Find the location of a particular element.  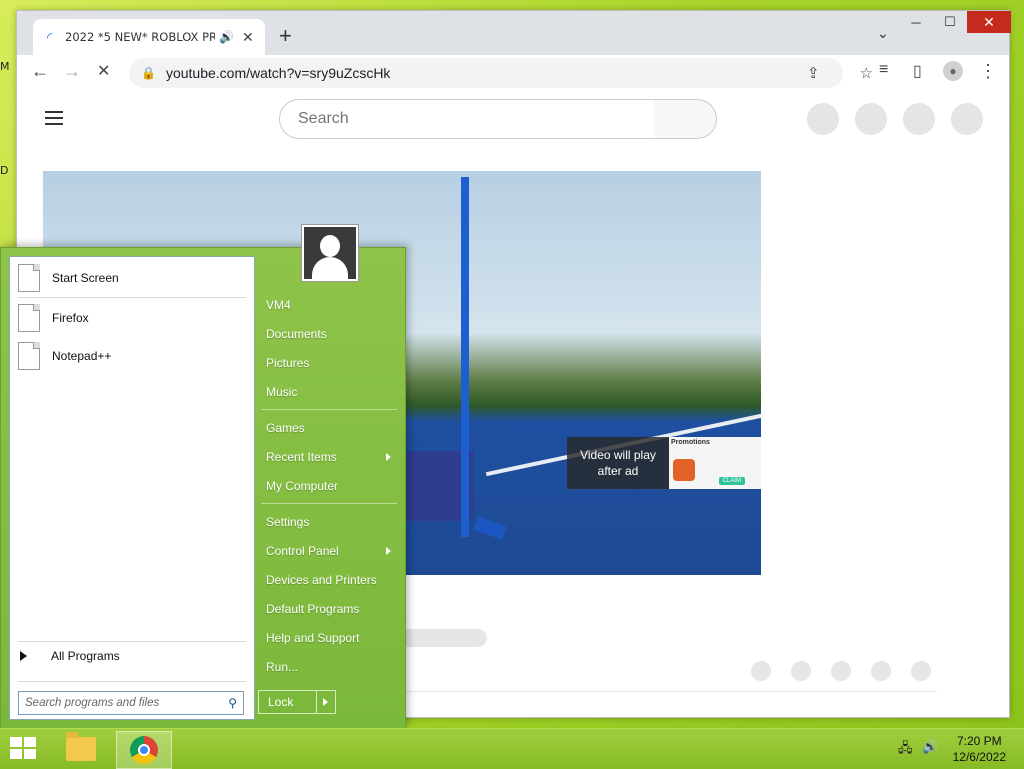

youtube-search-input is located at coordinates (463, 119).